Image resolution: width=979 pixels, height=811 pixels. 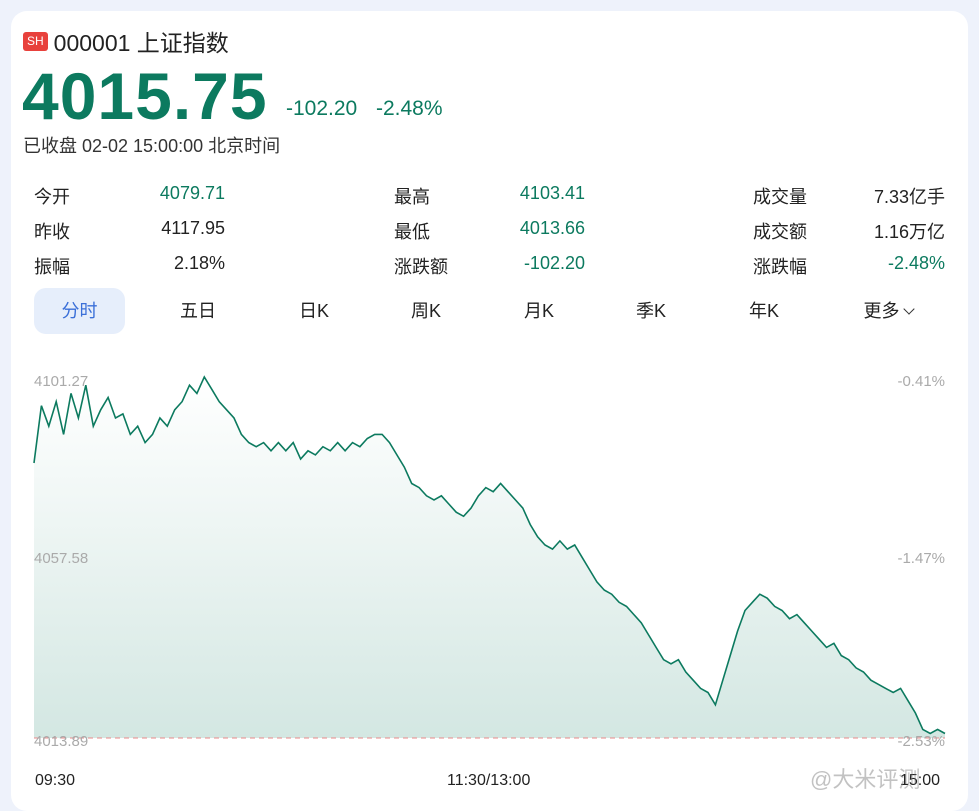 I want to click on y-left-tick: 4013.89, so click(x=61, y=741).